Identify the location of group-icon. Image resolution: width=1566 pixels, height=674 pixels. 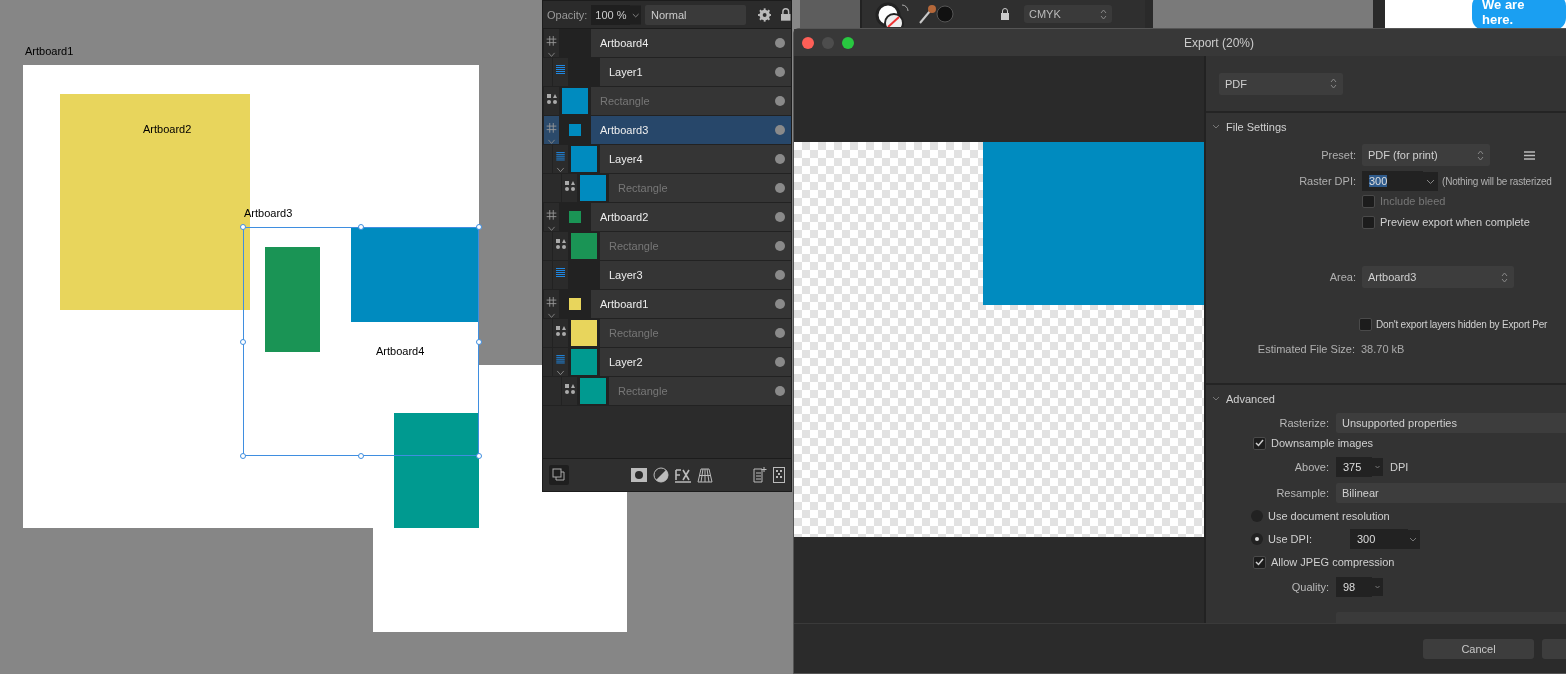
(779, 475).